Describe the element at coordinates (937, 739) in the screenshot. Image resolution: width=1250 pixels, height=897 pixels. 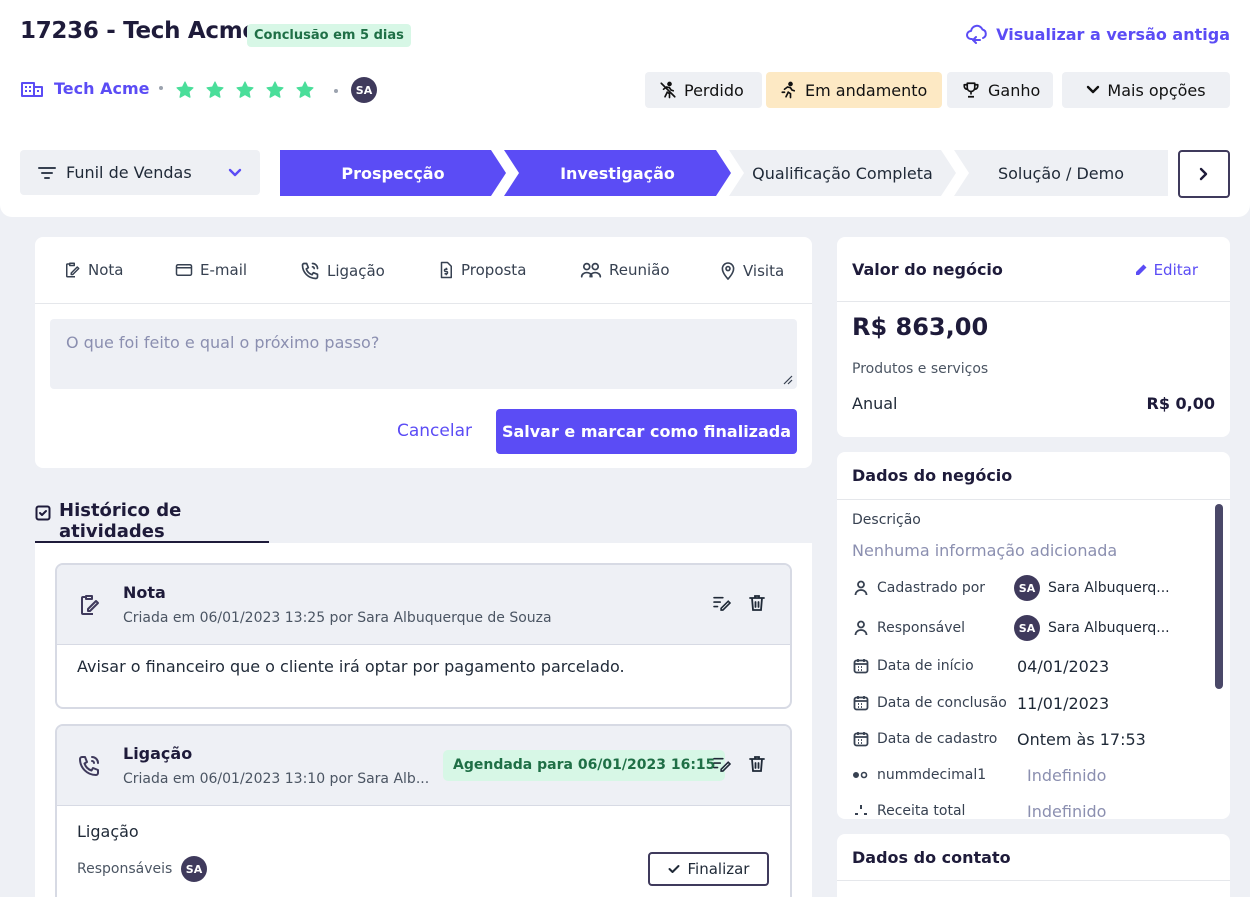
I see `field-label: Data de cadastro` at that location.